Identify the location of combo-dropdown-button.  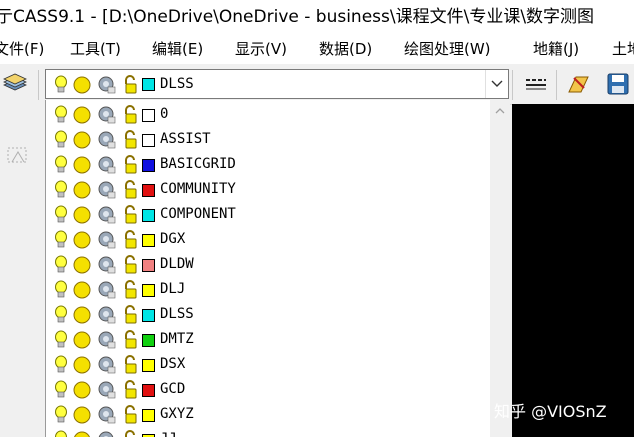
(496, 84).